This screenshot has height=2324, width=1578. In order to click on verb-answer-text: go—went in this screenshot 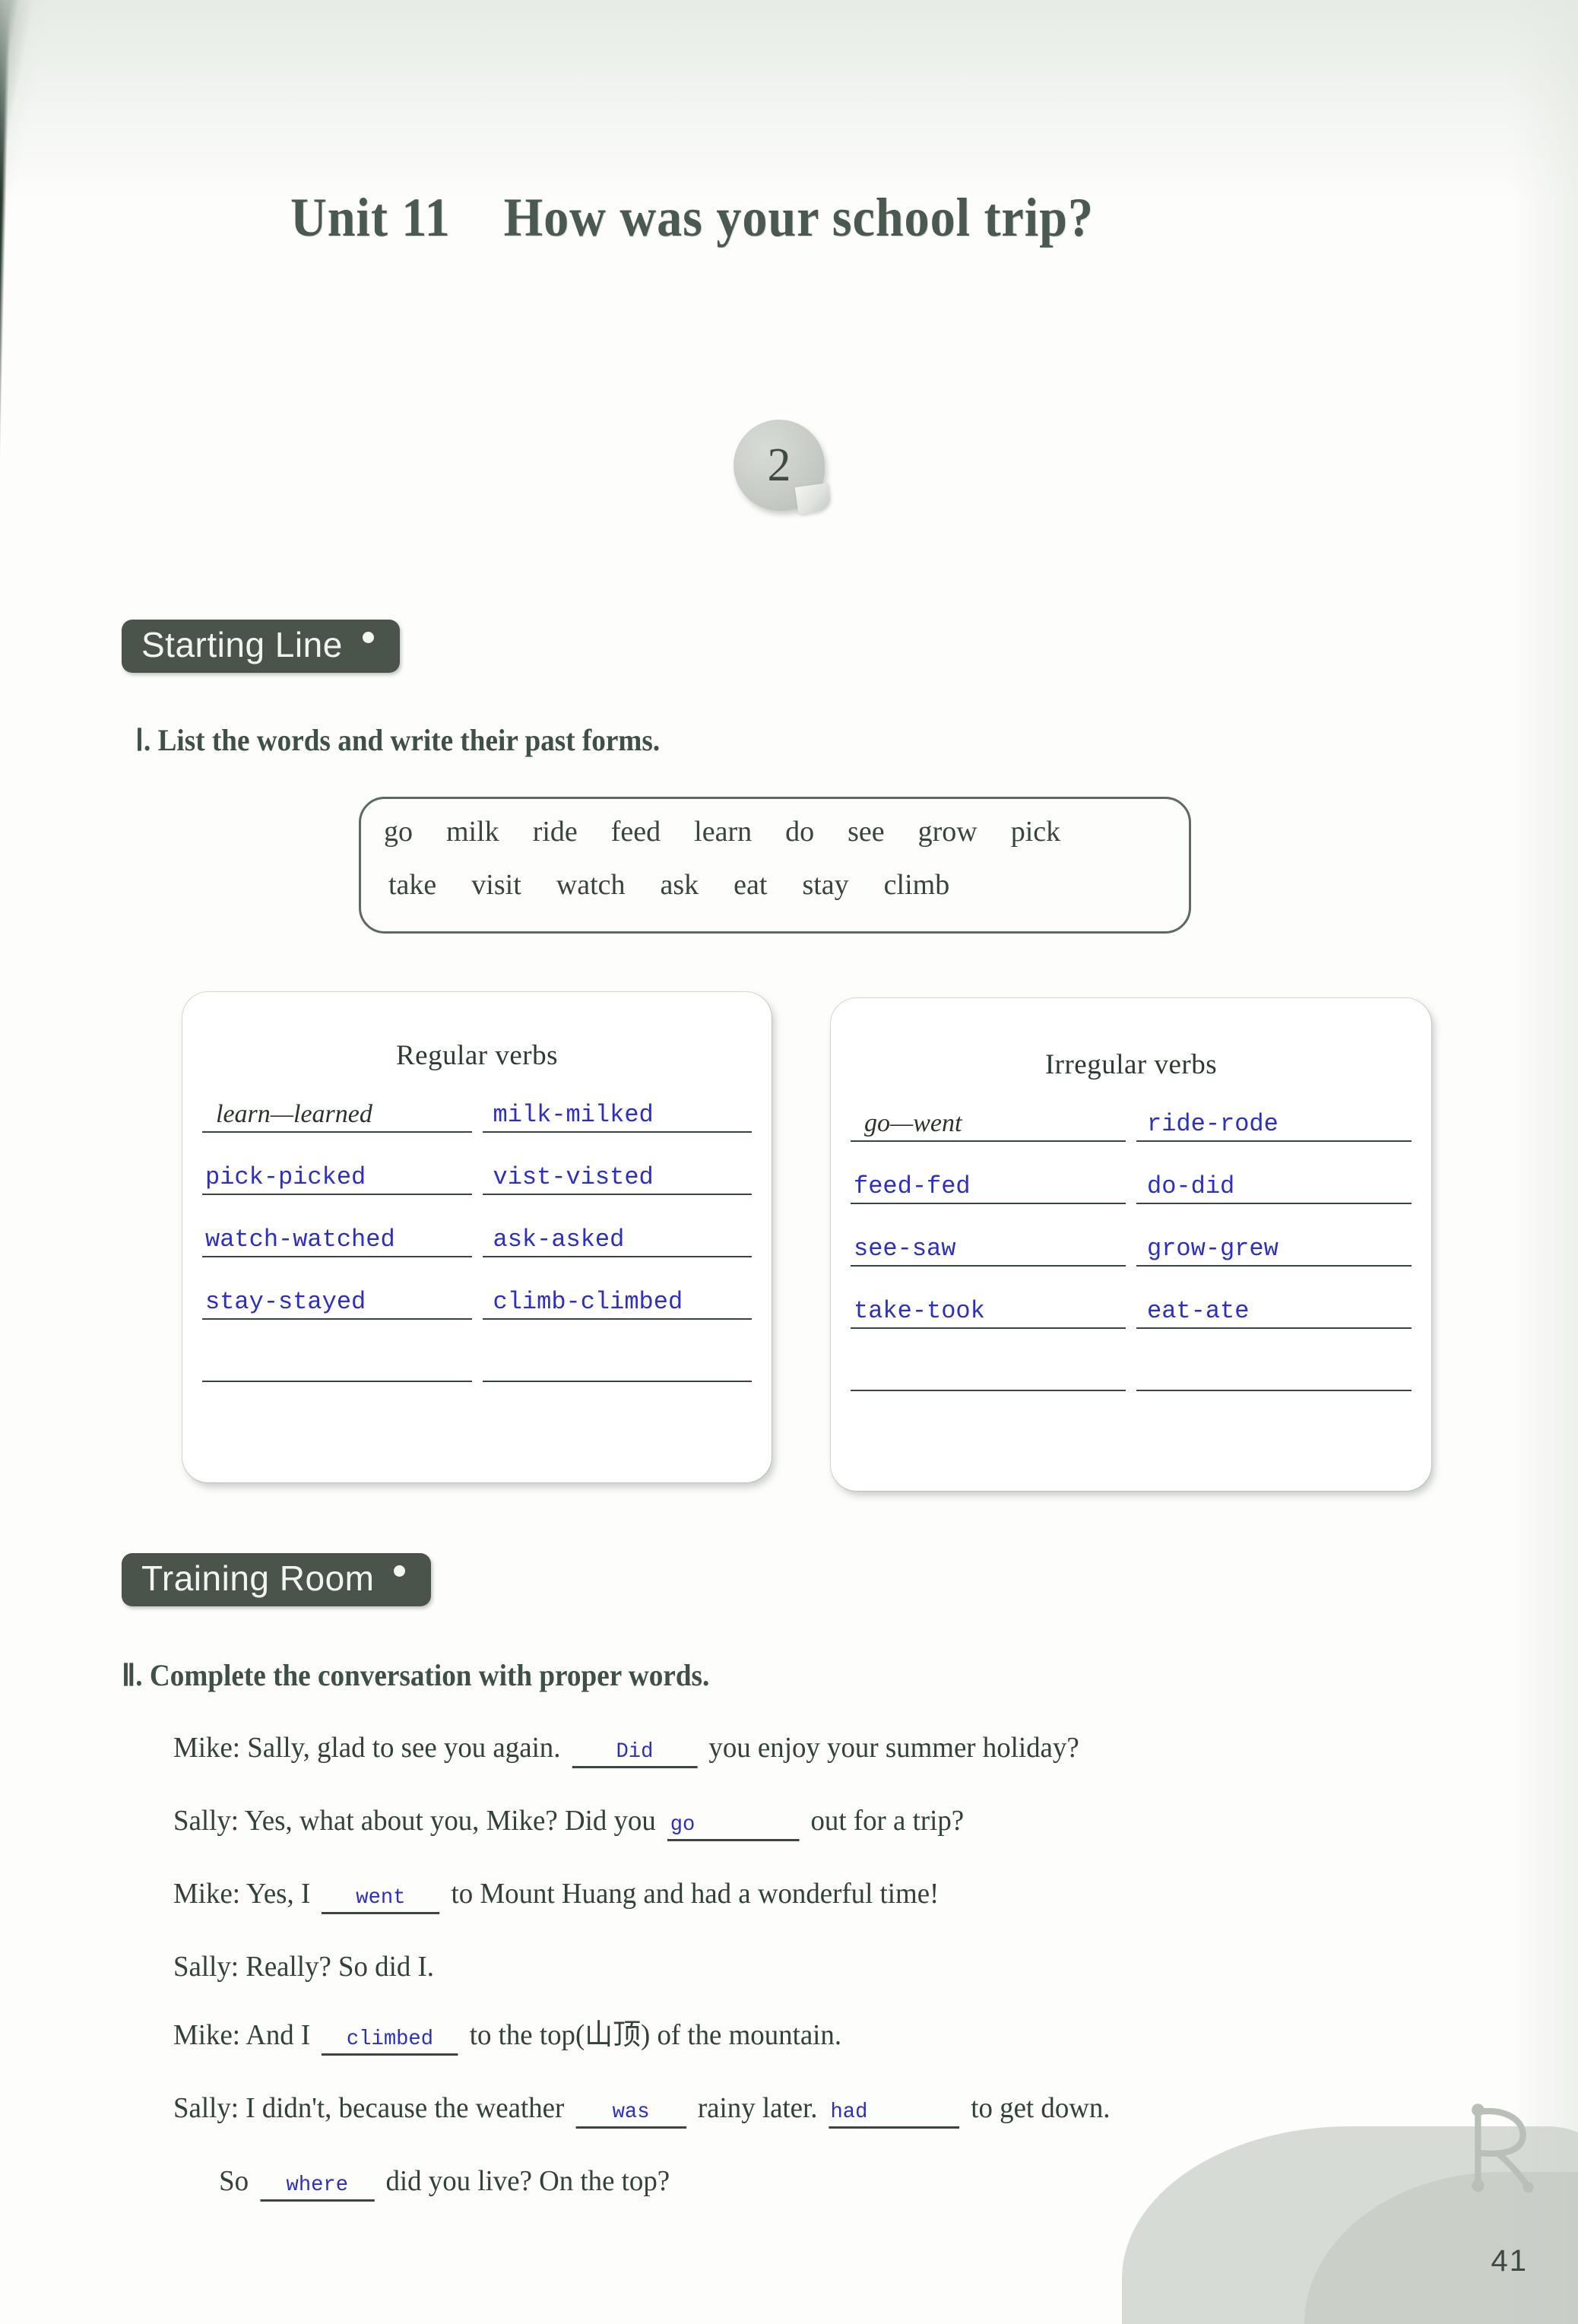, I will do `click(913, 1123)`.